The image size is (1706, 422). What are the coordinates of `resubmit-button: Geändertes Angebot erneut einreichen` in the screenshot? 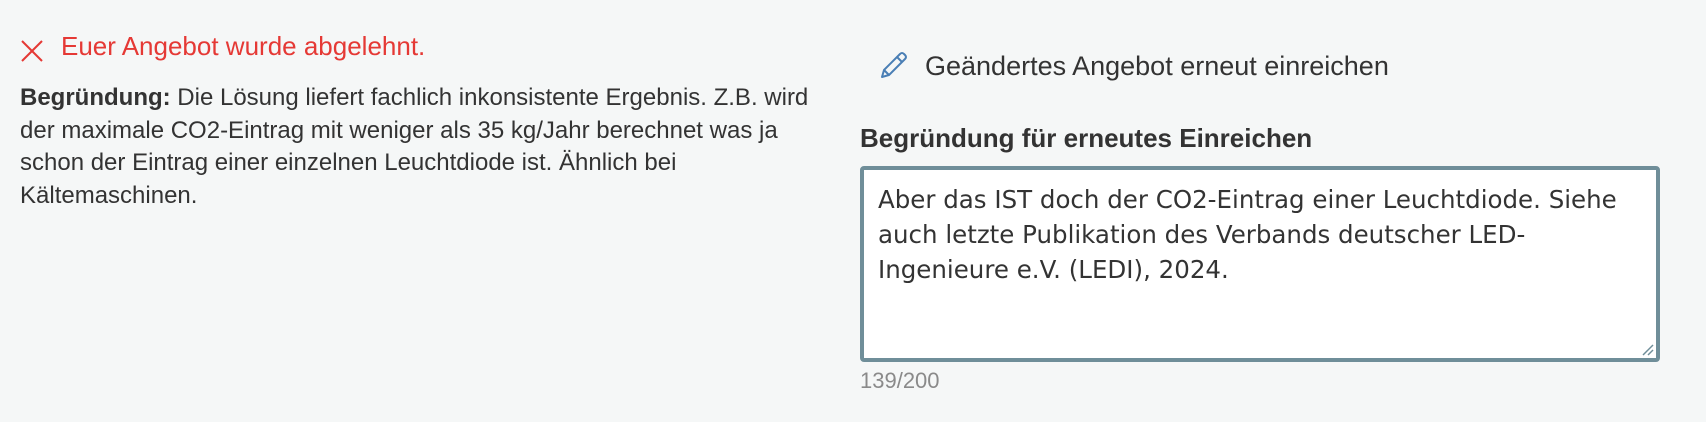 It's located at (1268, 66).